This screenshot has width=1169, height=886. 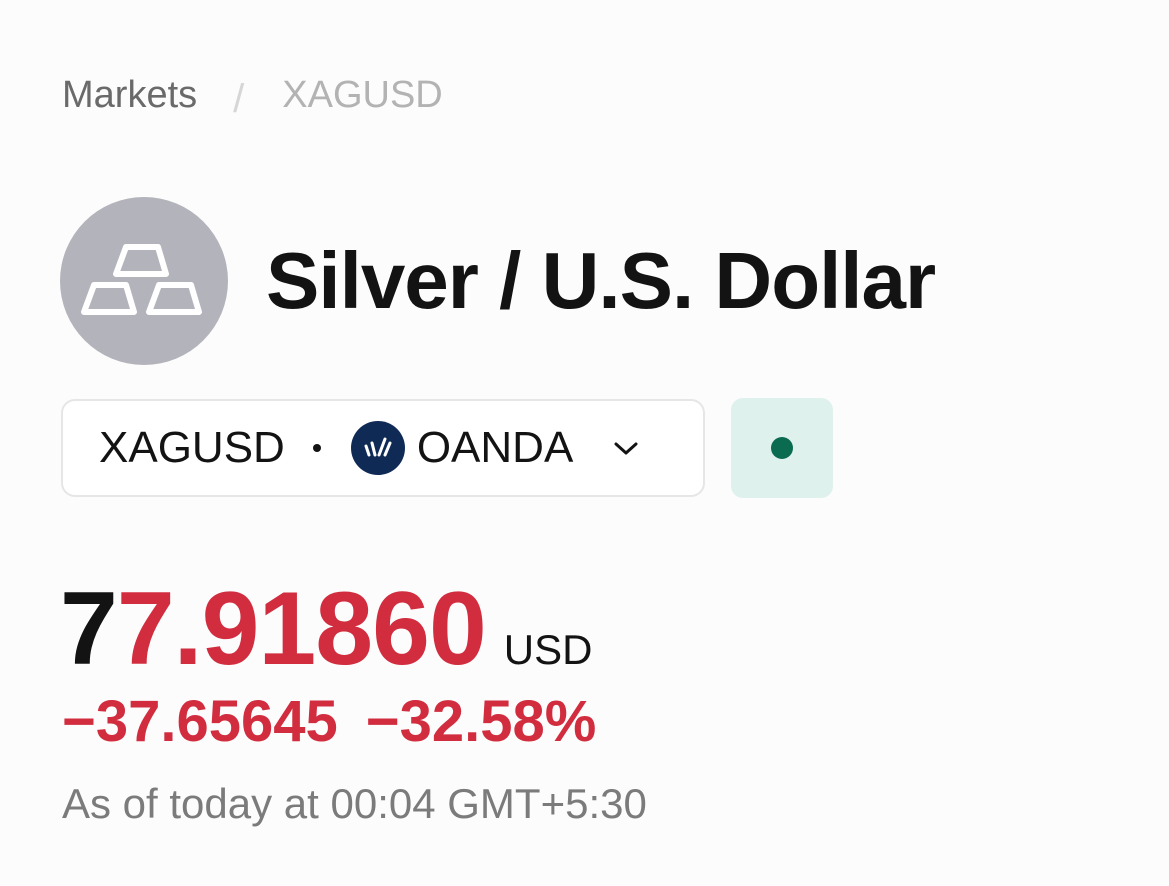 I want to click on breadcrumb-markets-link: Markets, so click(x=129, y=95).